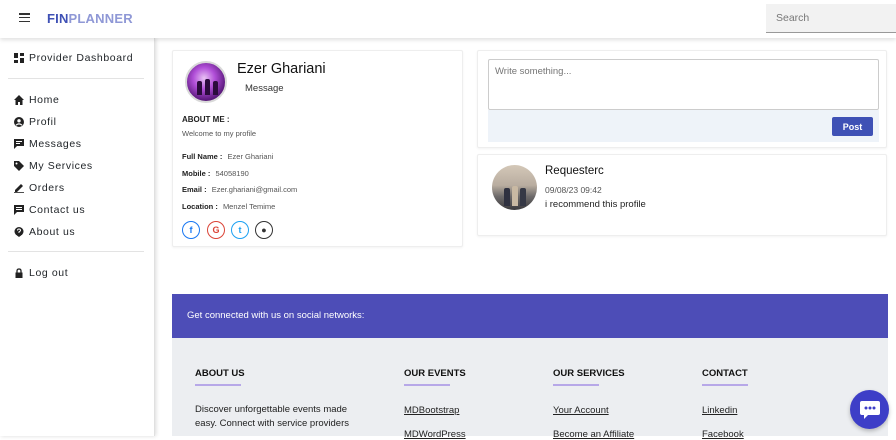 The height and width of the screenshot is (440, 896). I want to click on pen-icon, so click(18, 188).